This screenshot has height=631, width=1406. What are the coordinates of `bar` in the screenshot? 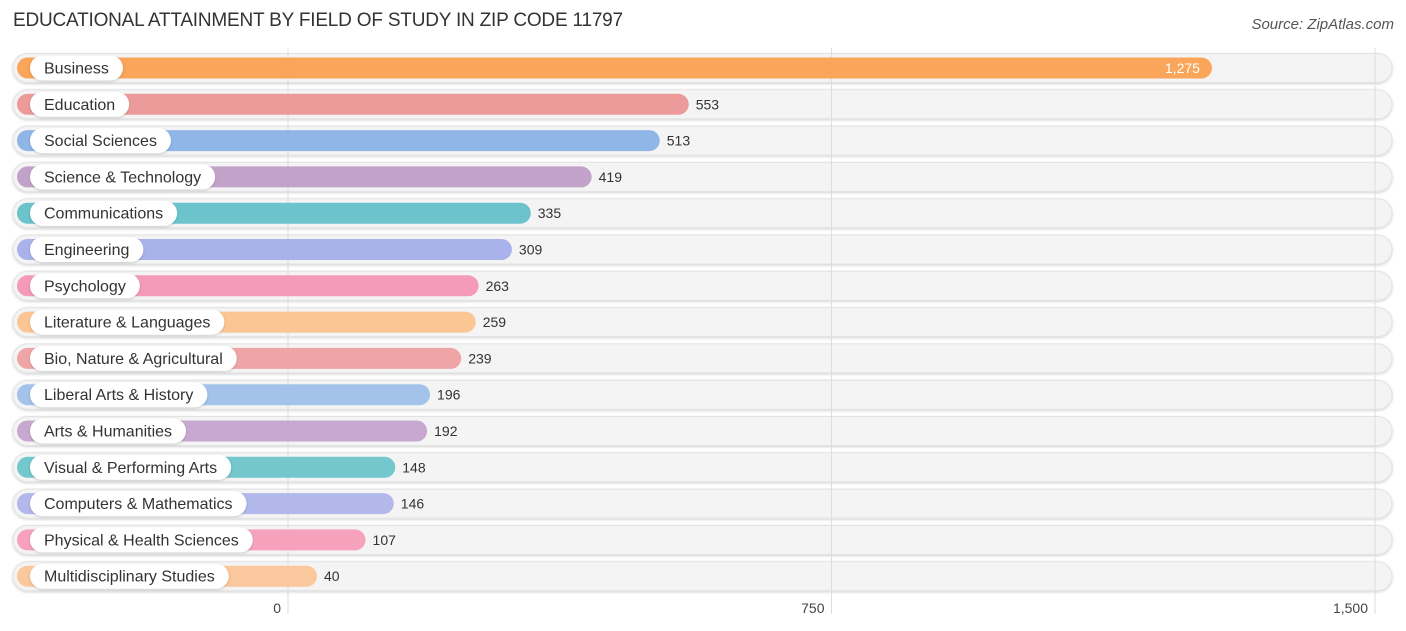 It's located at (614, 68).